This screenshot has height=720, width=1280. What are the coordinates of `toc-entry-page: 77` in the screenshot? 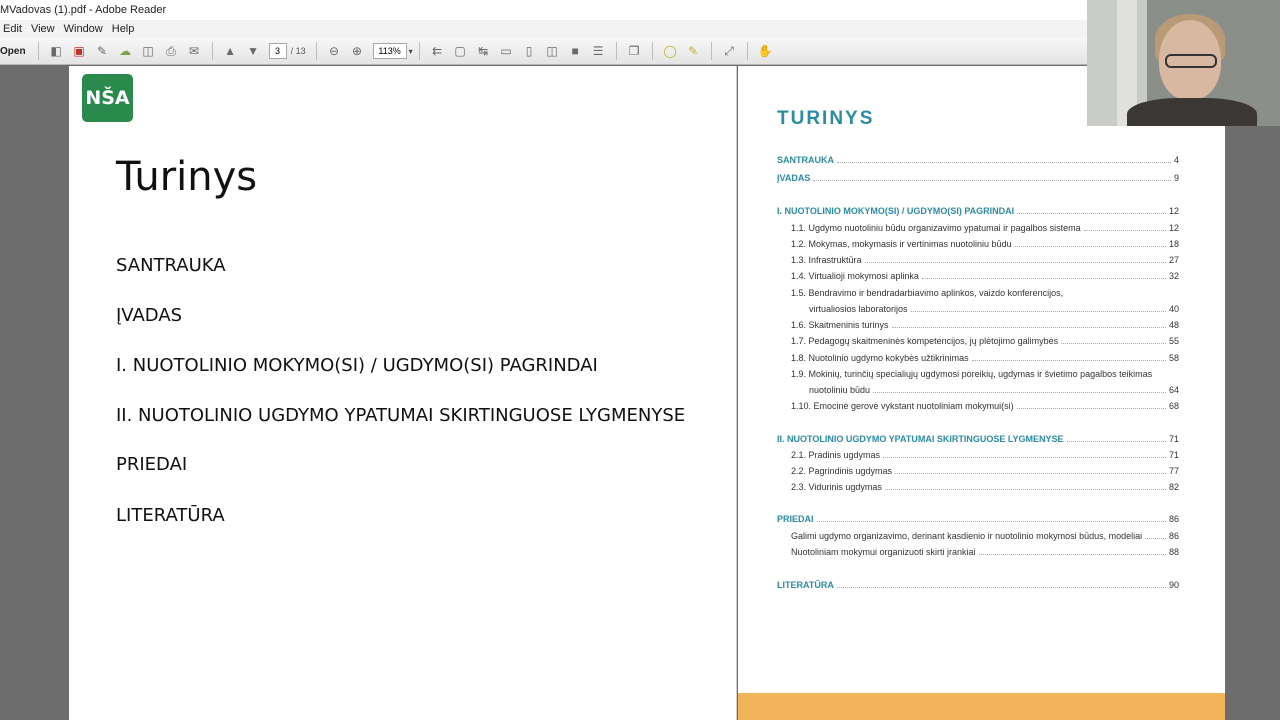 It's located at (1173, 471).